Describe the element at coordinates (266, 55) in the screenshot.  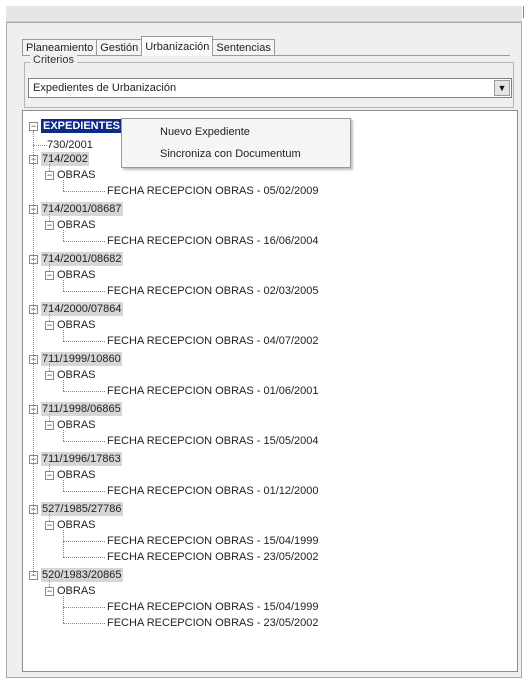
I see `tab-underline` at that location.